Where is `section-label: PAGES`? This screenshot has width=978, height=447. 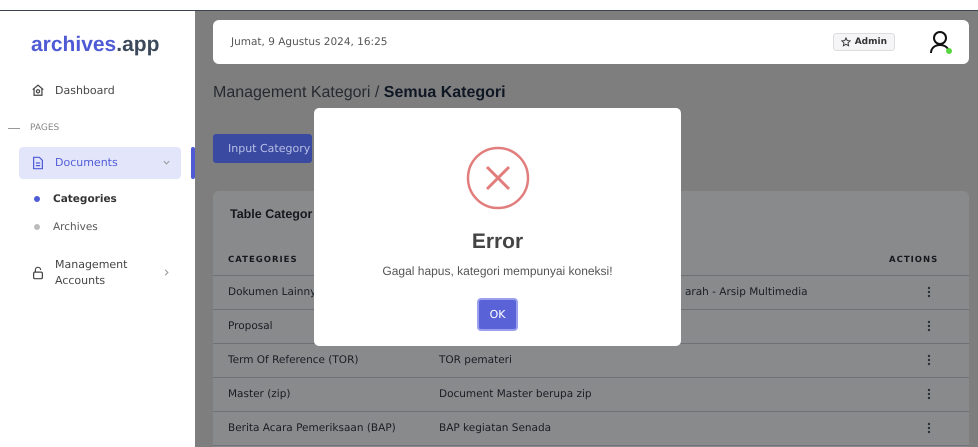
section-label: PAGES is located at coordinates (45, 128).